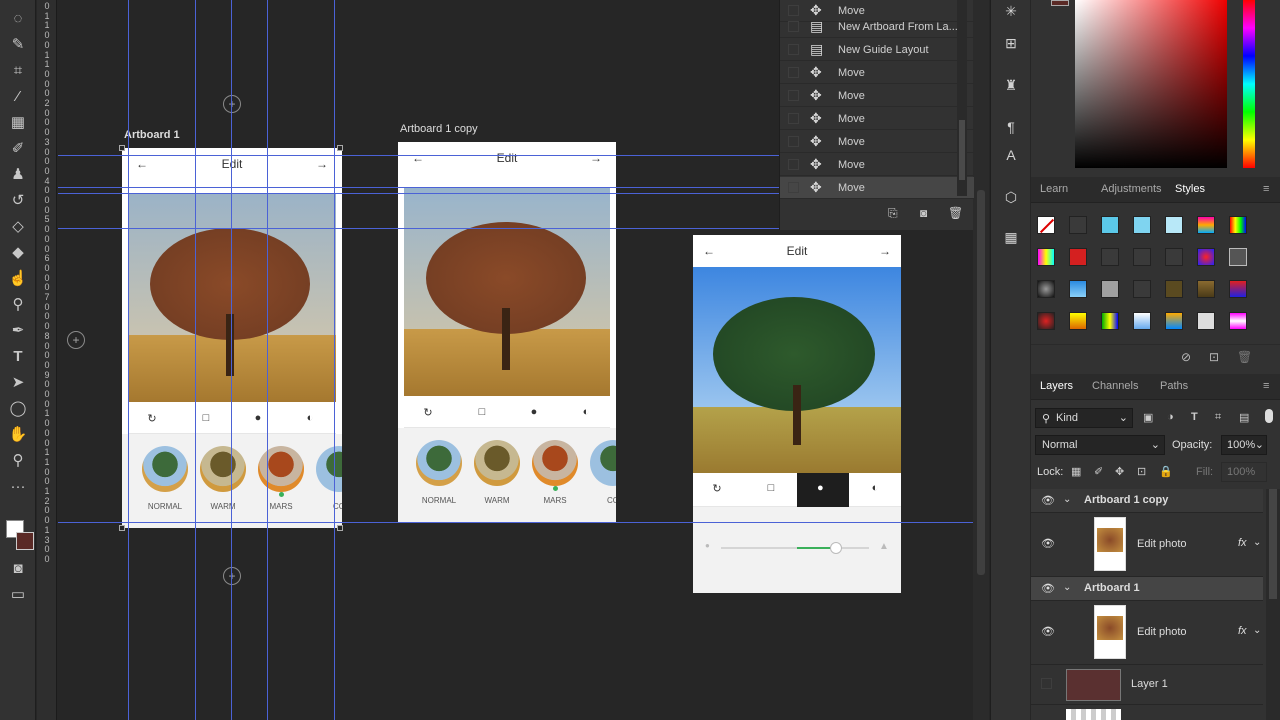 This screenshot has height=720, width=1280. What do you see at coordinates (1148, 417) in the screenshot?
I see `filter-pixel-icon: ▣` at bounding box center [1148, 417].